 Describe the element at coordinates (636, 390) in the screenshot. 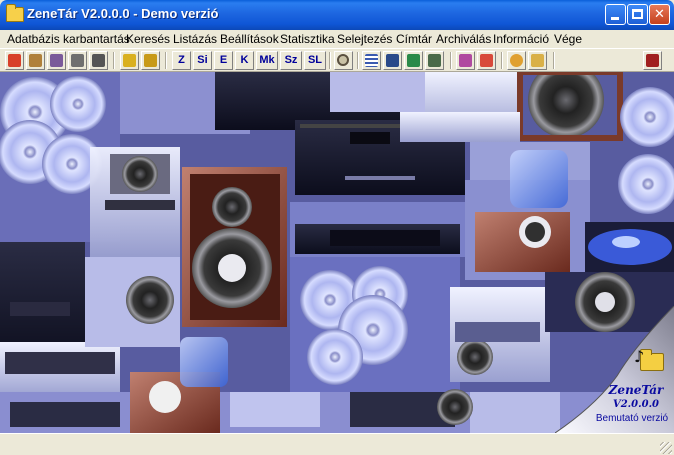

I see `brand-name: ZeneTár` at that location.